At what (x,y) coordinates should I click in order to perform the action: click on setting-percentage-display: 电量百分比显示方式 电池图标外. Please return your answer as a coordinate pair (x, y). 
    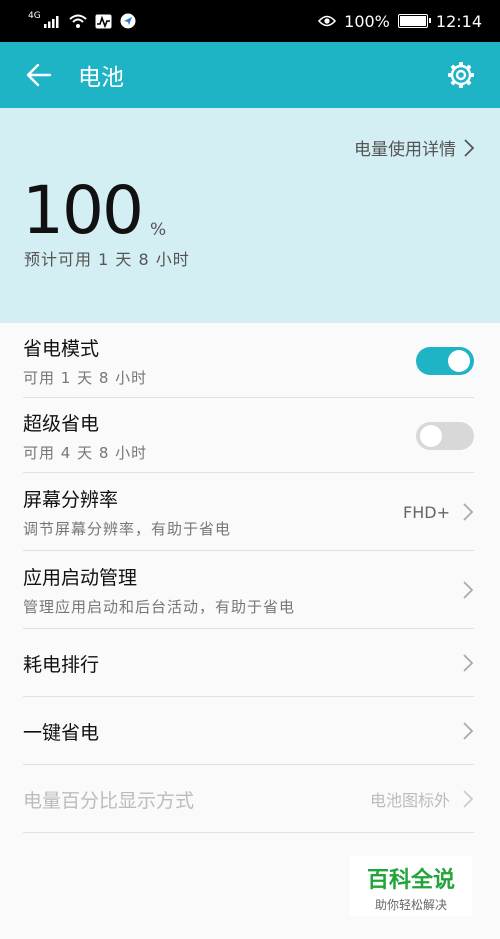
    Looking at the image, I should click on (250, 799).